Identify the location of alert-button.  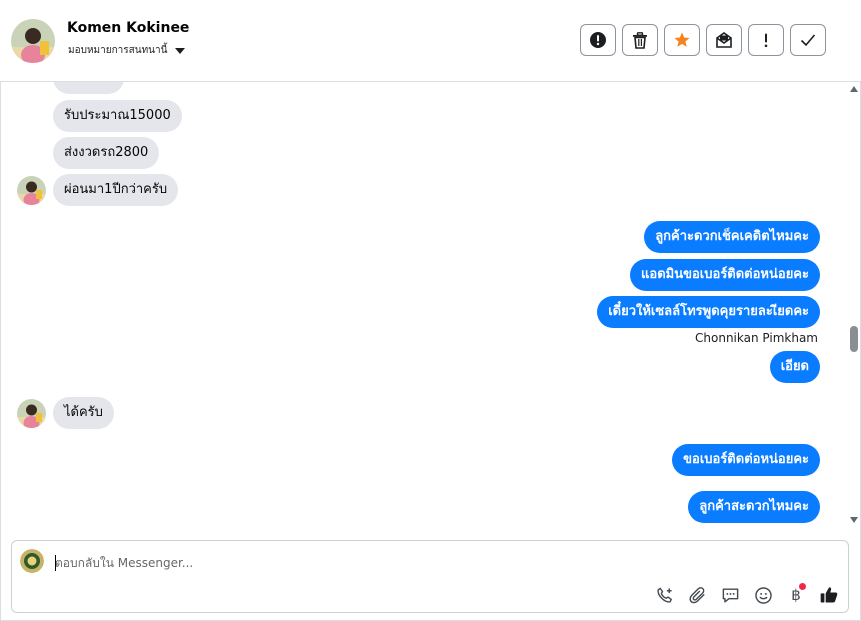
(598, 40).